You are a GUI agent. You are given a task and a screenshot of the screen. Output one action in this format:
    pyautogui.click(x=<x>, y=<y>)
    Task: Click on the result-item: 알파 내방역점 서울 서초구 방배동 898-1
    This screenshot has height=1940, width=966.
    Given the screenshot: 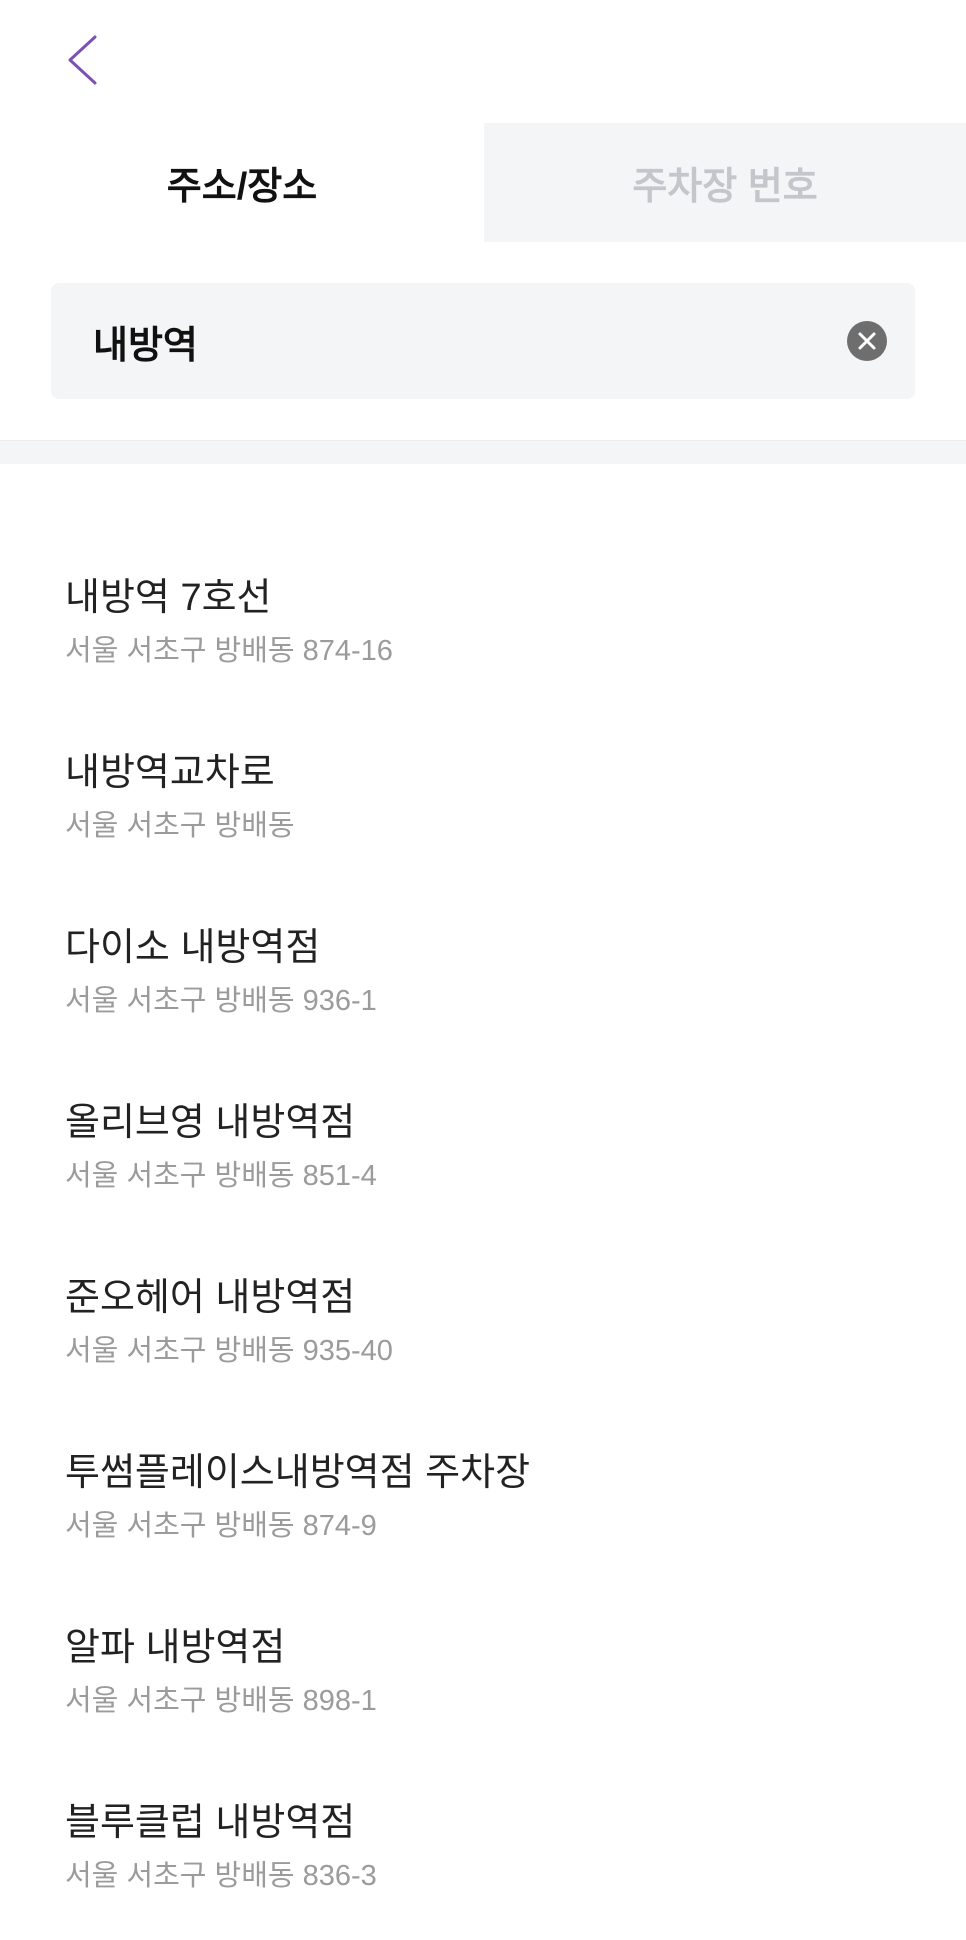 What is the action you would take?
    pyautogui.click(x=483, y=1677)
    